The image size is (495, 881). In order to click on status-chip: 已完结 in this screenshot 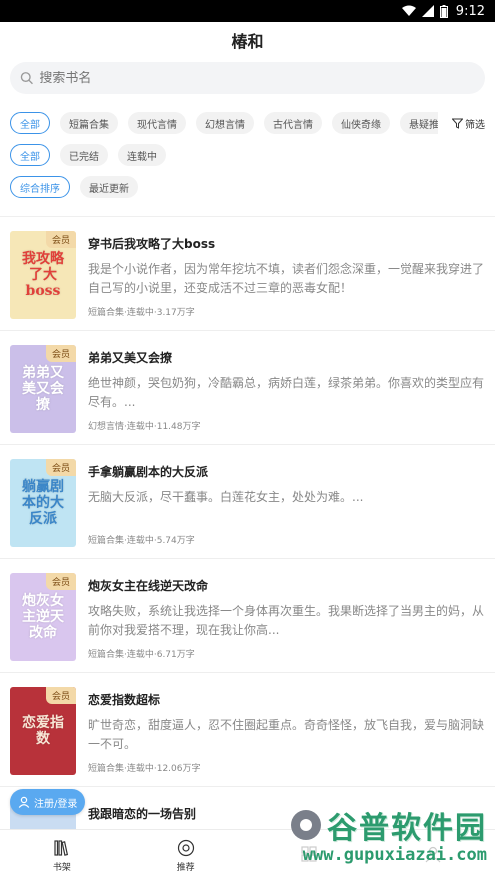, I will do `click(84, 155)`.